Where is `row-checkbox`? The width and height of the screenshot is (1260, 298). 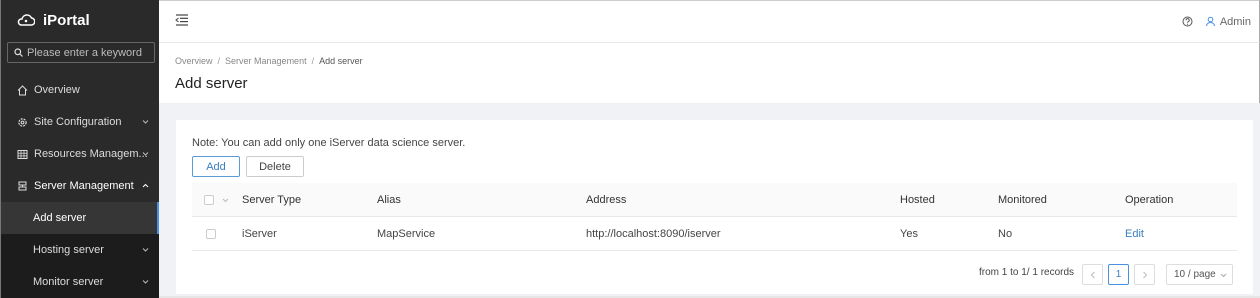 row-checkbox is located at coordinates (211, 234).